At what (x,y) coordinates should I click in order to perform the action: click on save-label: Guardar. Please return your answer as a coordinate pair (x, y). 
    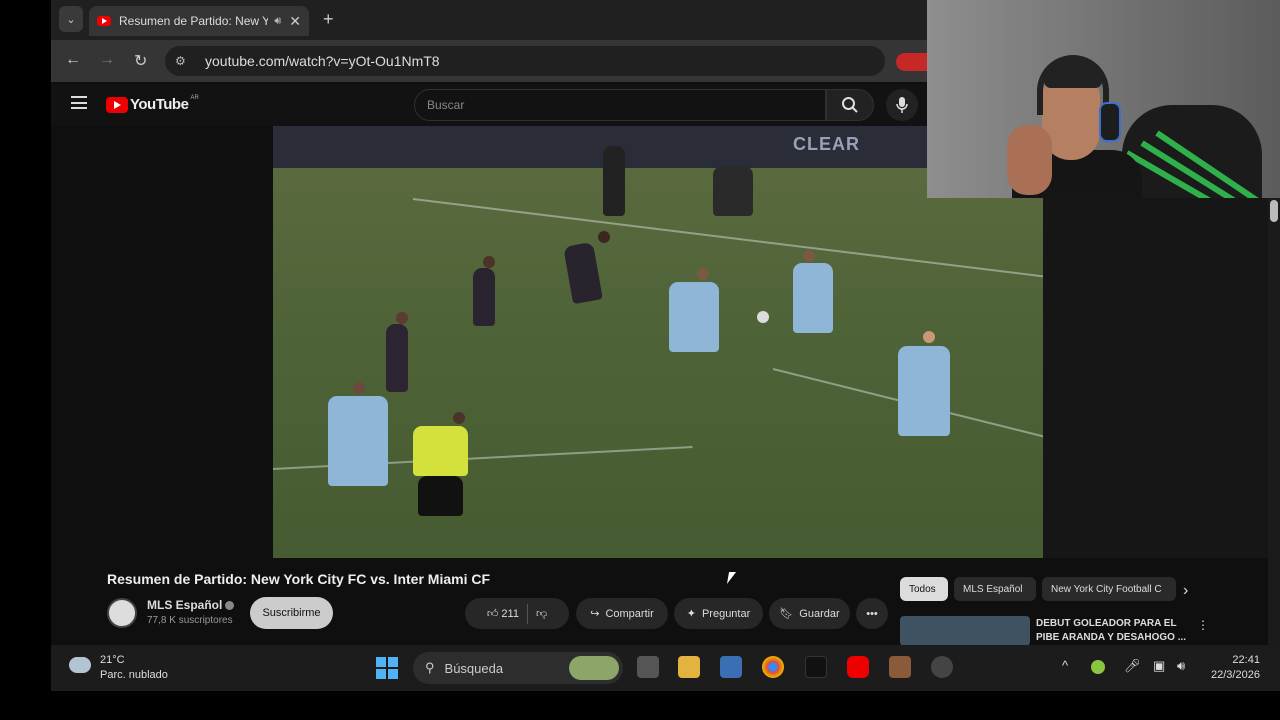
    Looking at the image, I should click on (819, 613).